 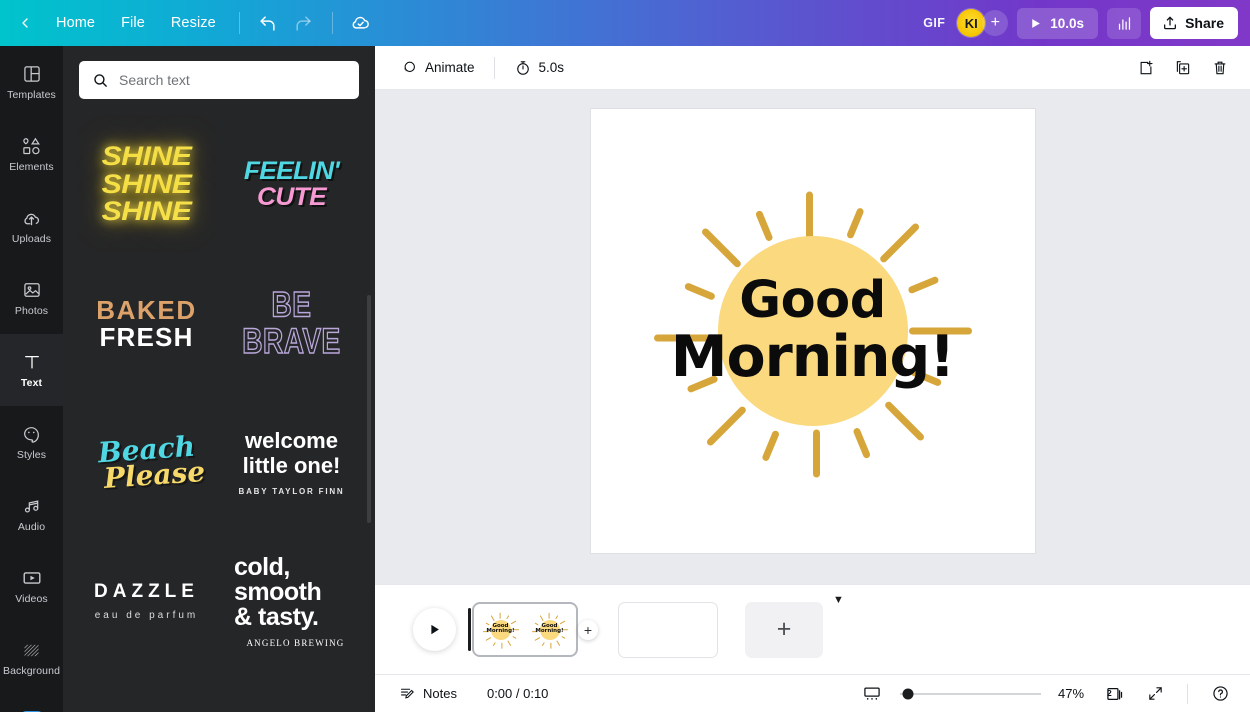 I want to click on add-page-tile: +, so click(x=784, y=629).